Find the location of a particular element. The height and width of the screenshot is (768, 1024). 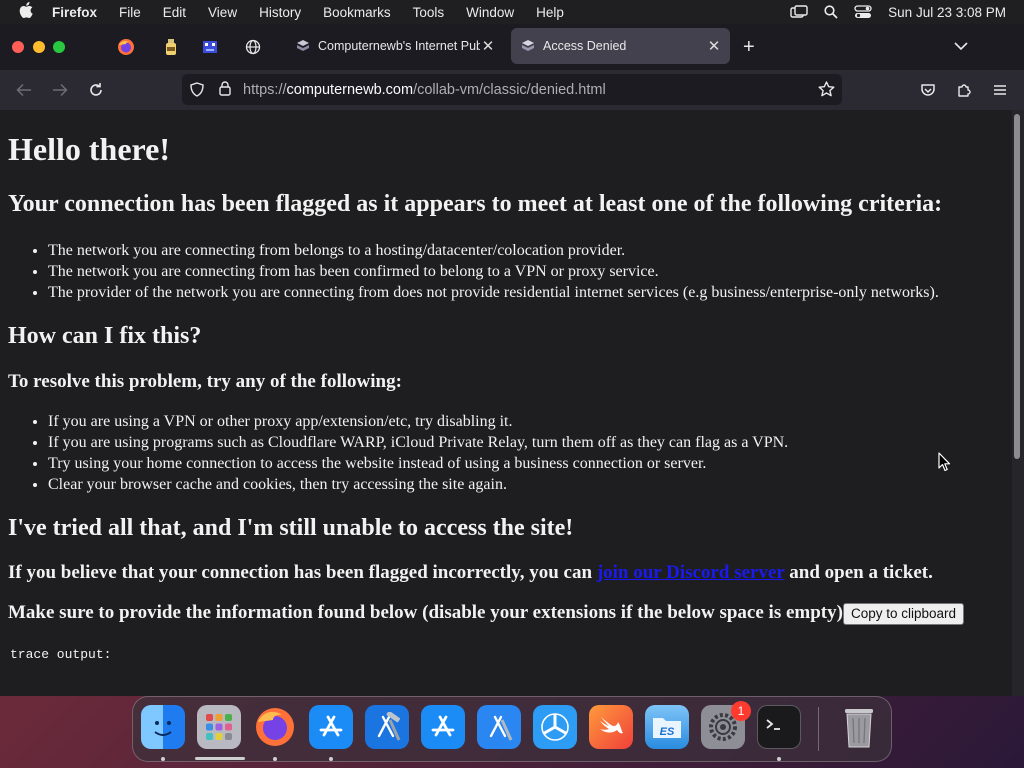

copy-to-clipboard-button: Copy to clipboard is located at coordinates (903, 614).